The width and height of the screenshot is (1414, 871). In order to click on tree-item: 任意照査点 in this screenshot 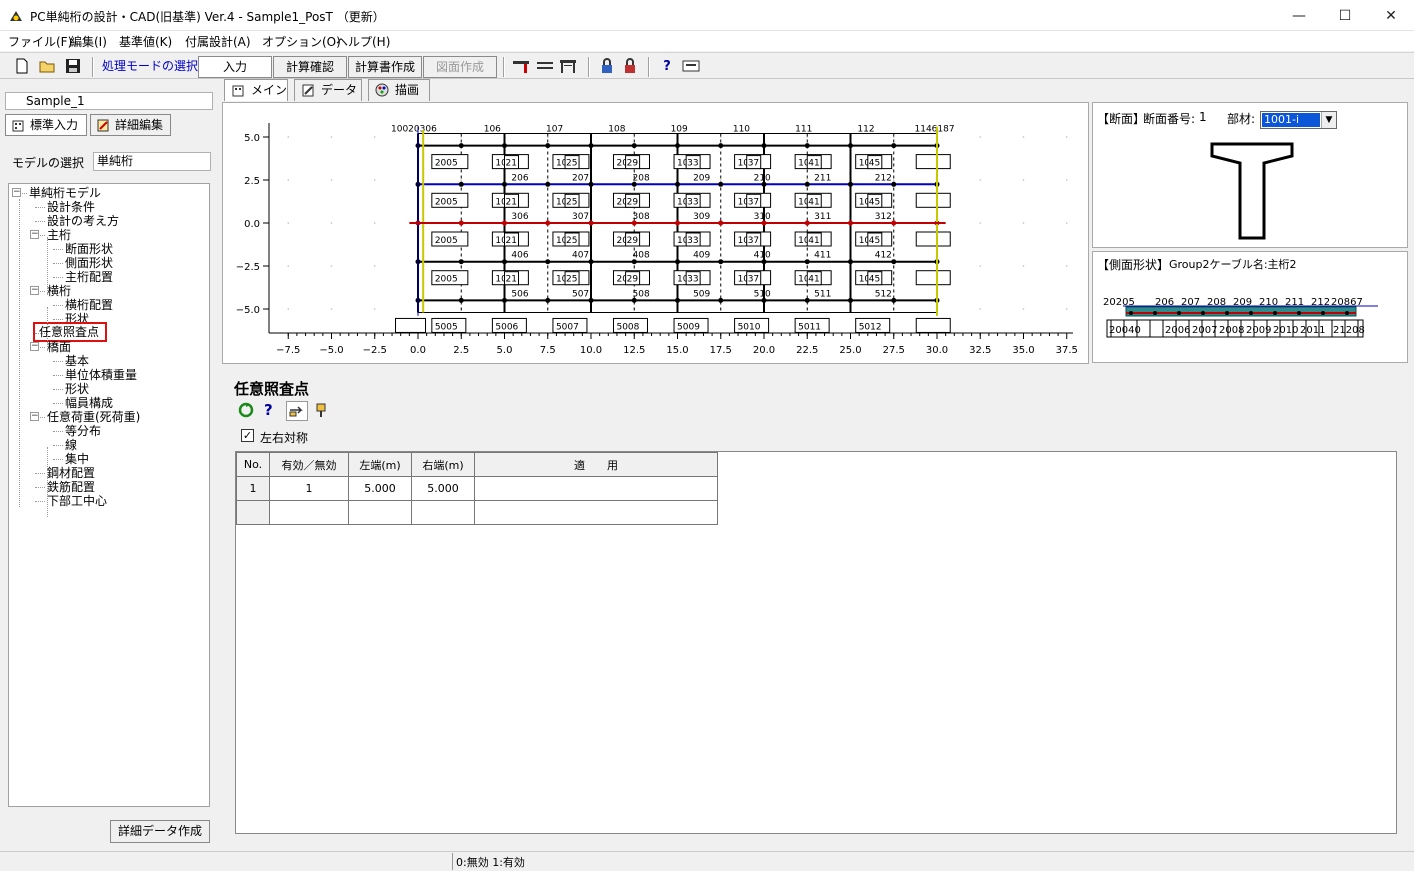, I will do `click(70, 332)`.